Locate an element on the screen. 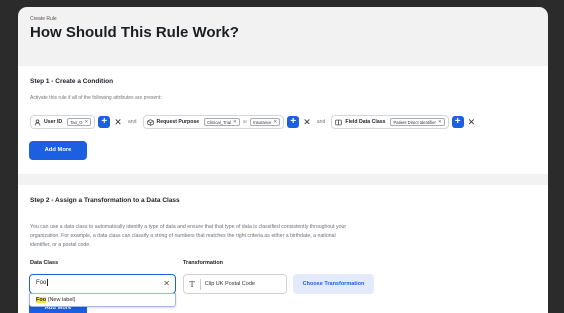  chip-clinical-trial: Clinical_Trial ✕ is located at coordinates (222, 122).